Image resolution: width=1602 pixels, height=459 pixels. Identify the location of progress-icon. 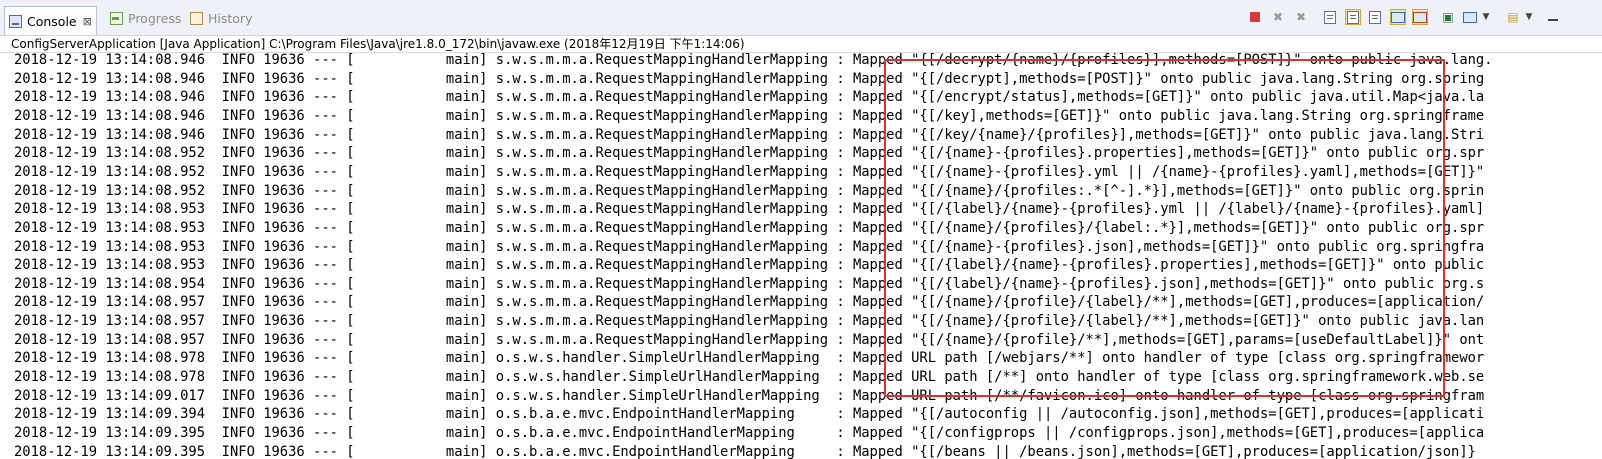
(116, 18).